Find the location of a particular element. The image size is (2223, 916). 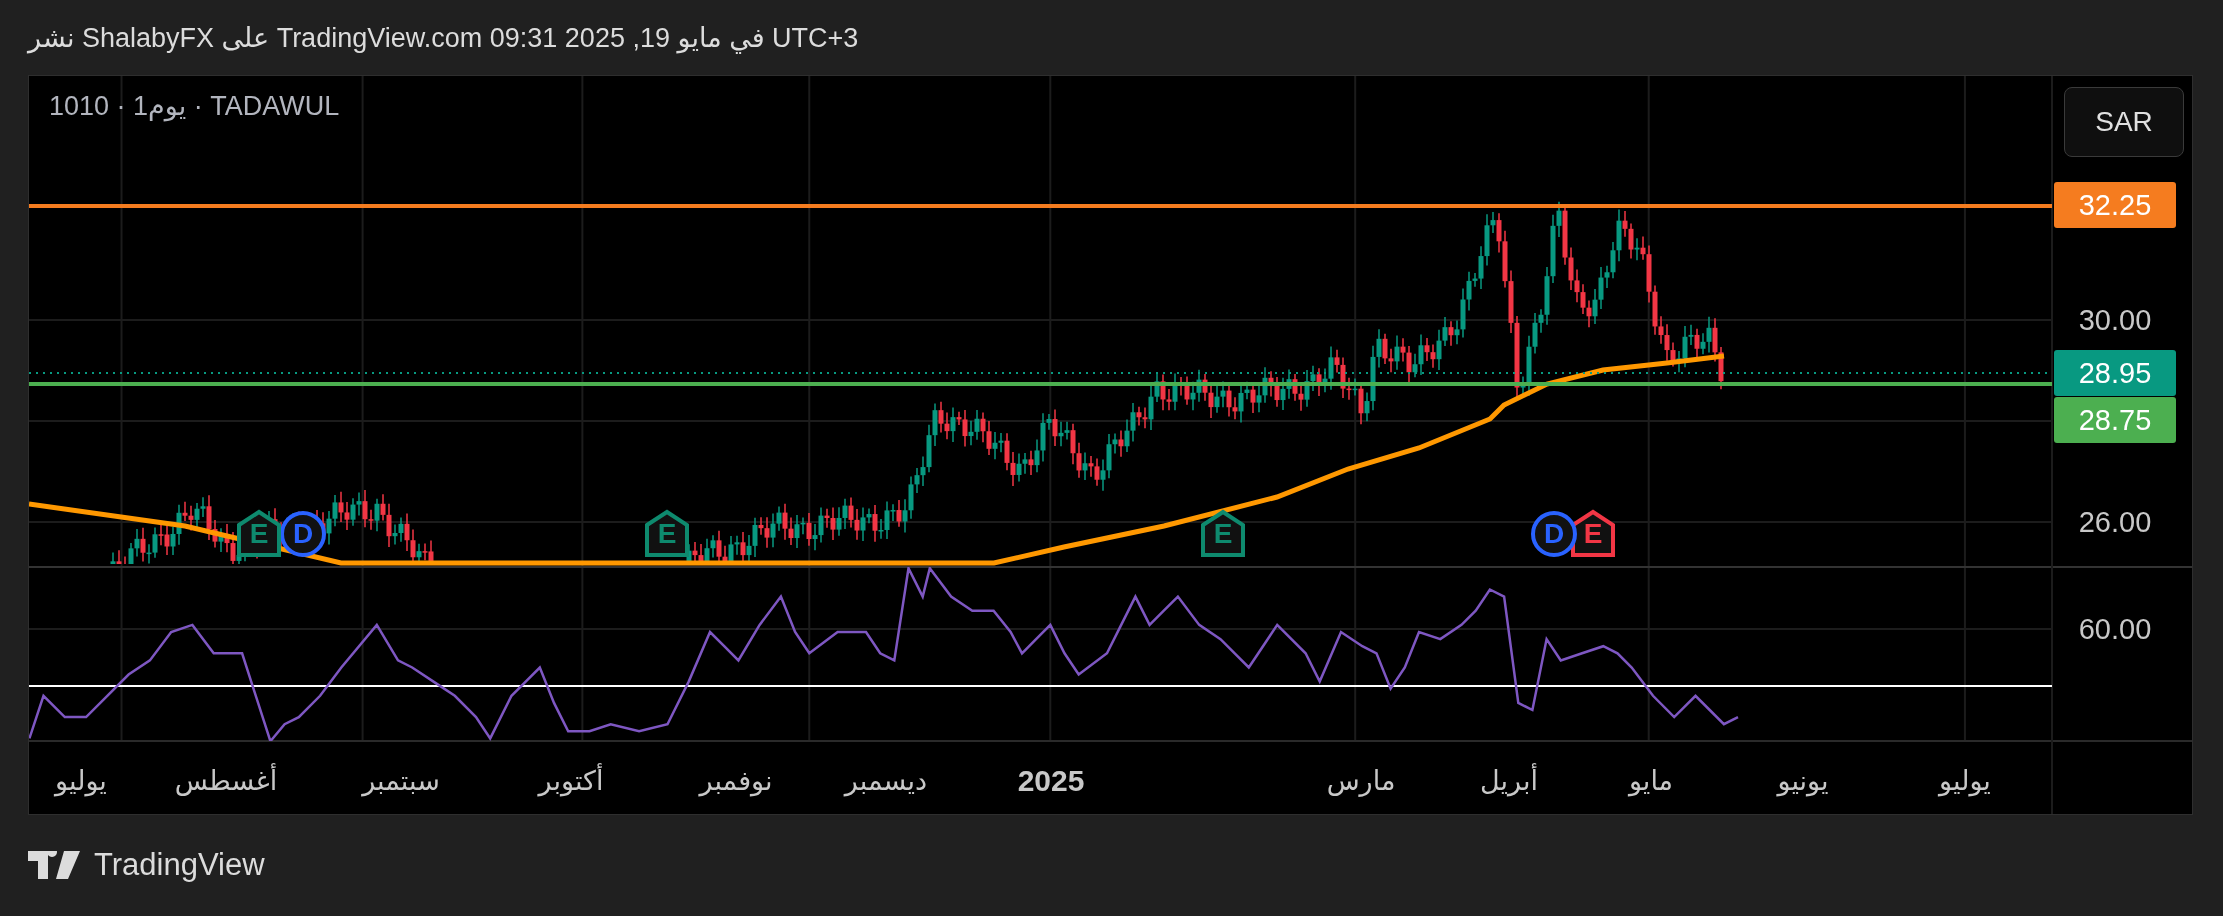

tradingview-logo-icon is located at coordinates (54, 865).